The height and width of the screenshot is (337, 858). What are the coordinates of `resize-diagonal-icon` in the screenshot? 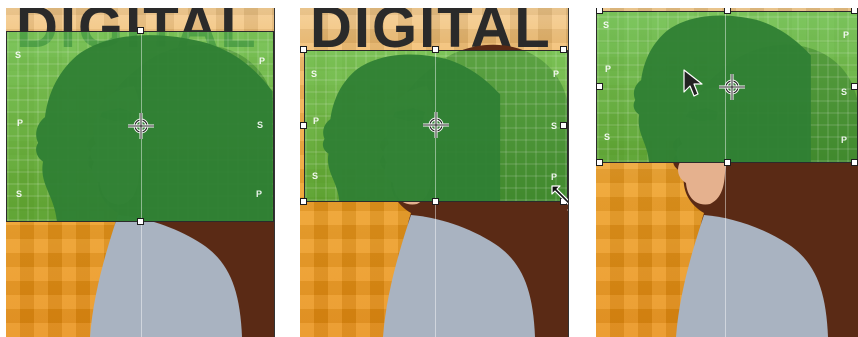 It's located at (558, 198).